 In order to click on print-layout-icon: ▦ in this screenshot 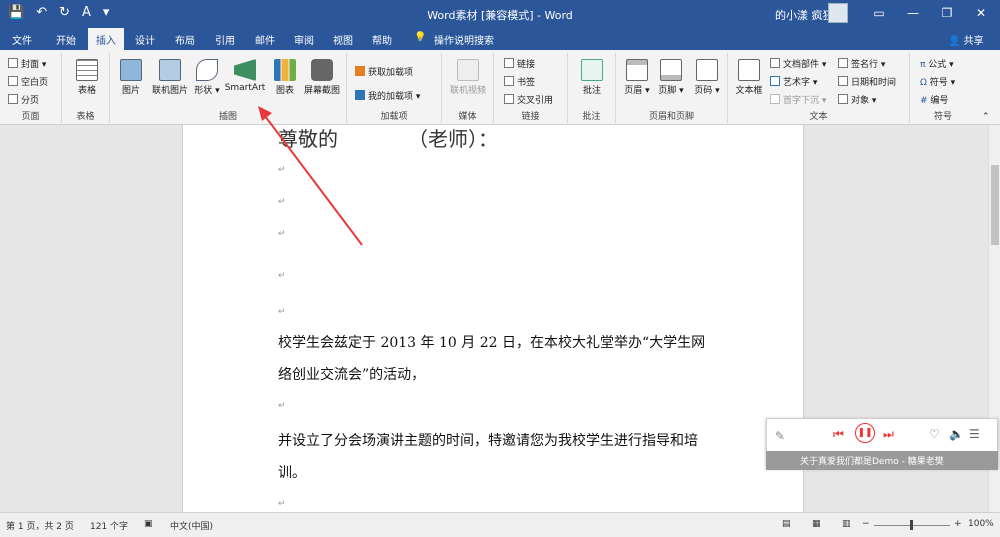, I will do `click(816, 524)`.